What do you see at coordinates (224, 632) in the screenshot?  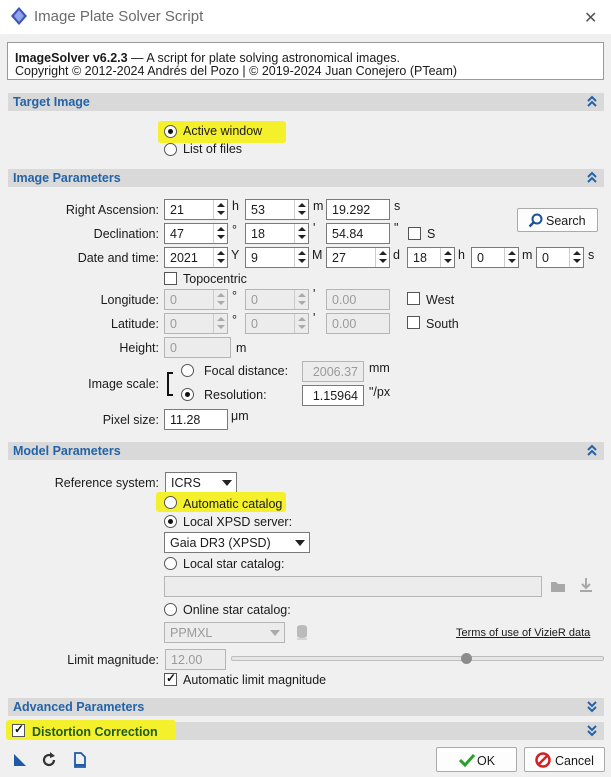 I see `online-catalog-combo: PPMXL` at bounding box center [224, 632].